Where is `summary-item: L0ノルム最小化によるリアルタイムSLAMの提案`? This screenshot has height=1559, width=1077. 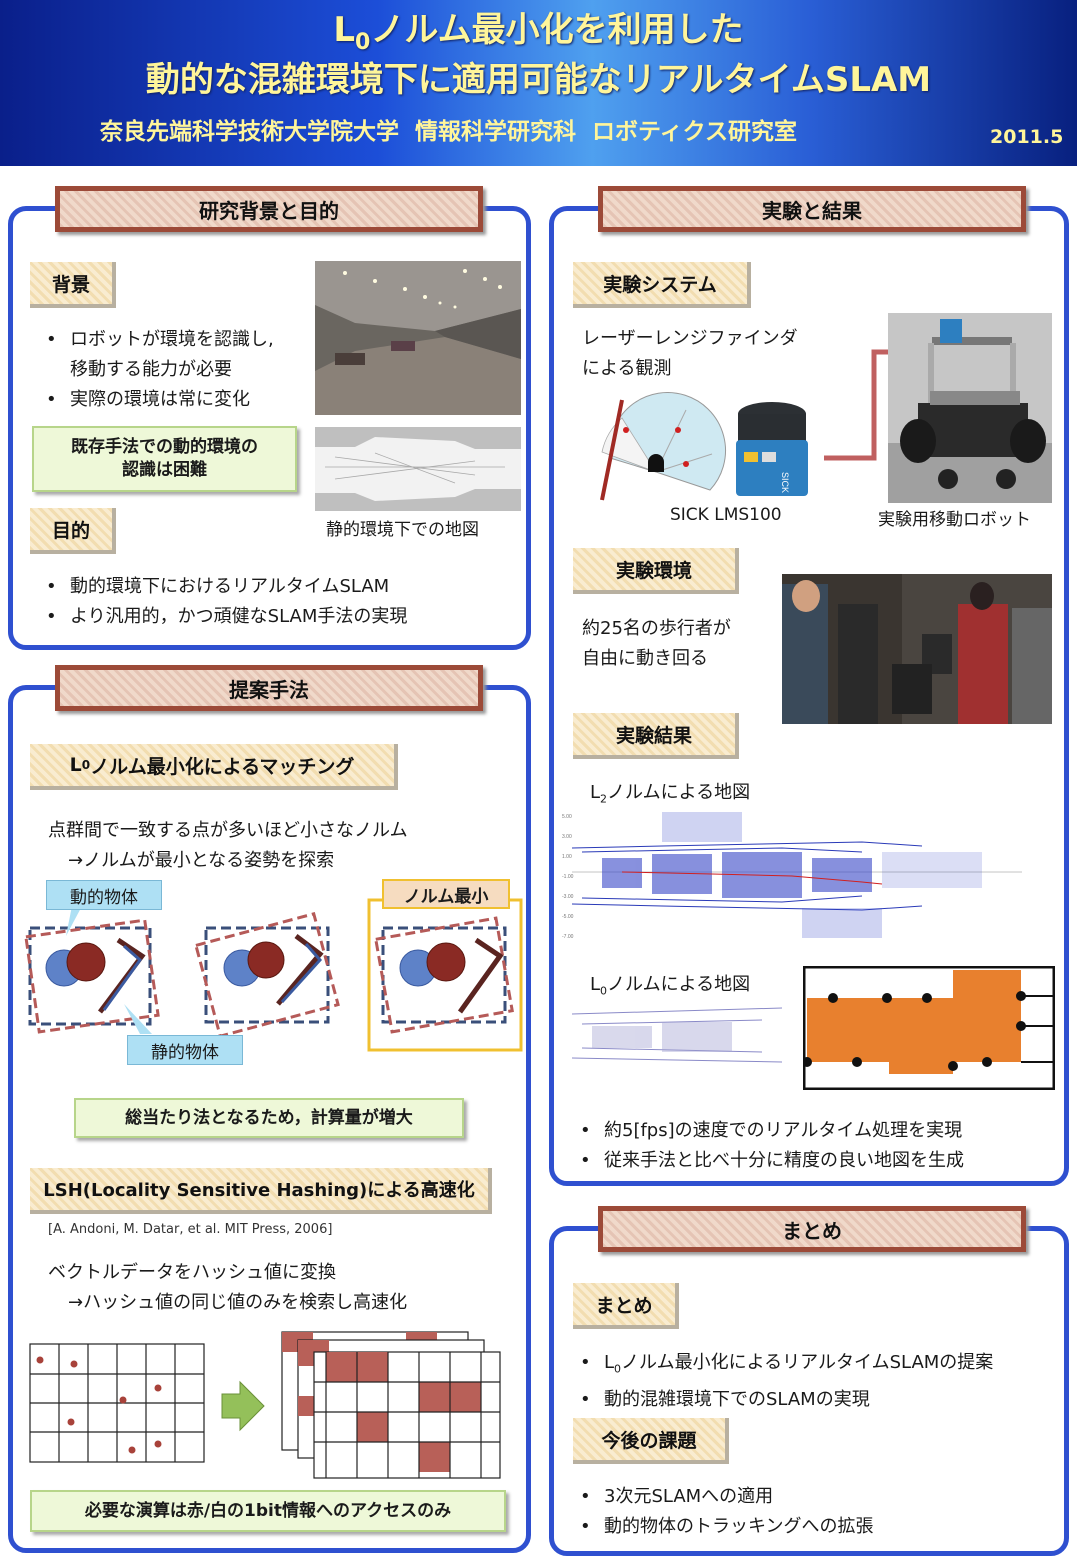
summary-item: L0ノルム最小化によるリアルタイムSLAMの提案 is located at coordinates (819, 1366).